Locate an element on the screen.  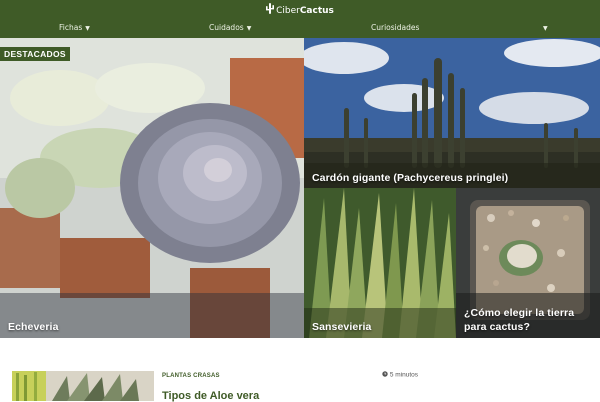
site-logo: CiberCactus is located at coordinates (300, 10).